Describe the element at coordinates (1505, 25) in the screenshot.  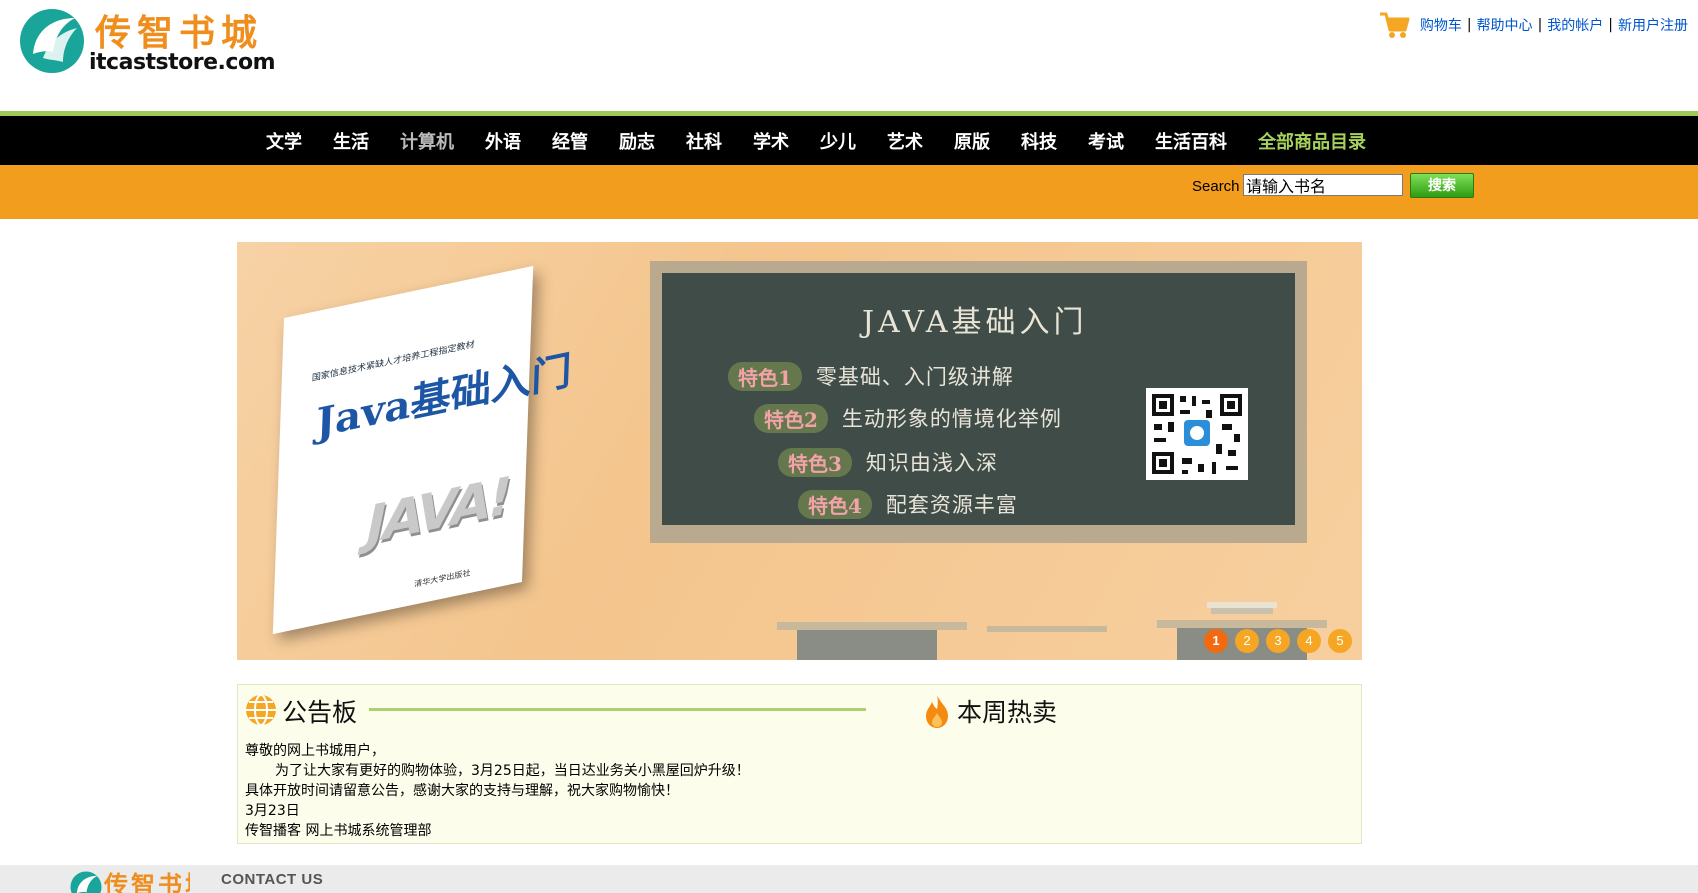
I see `link-help-center: 帮助中心` at that location.